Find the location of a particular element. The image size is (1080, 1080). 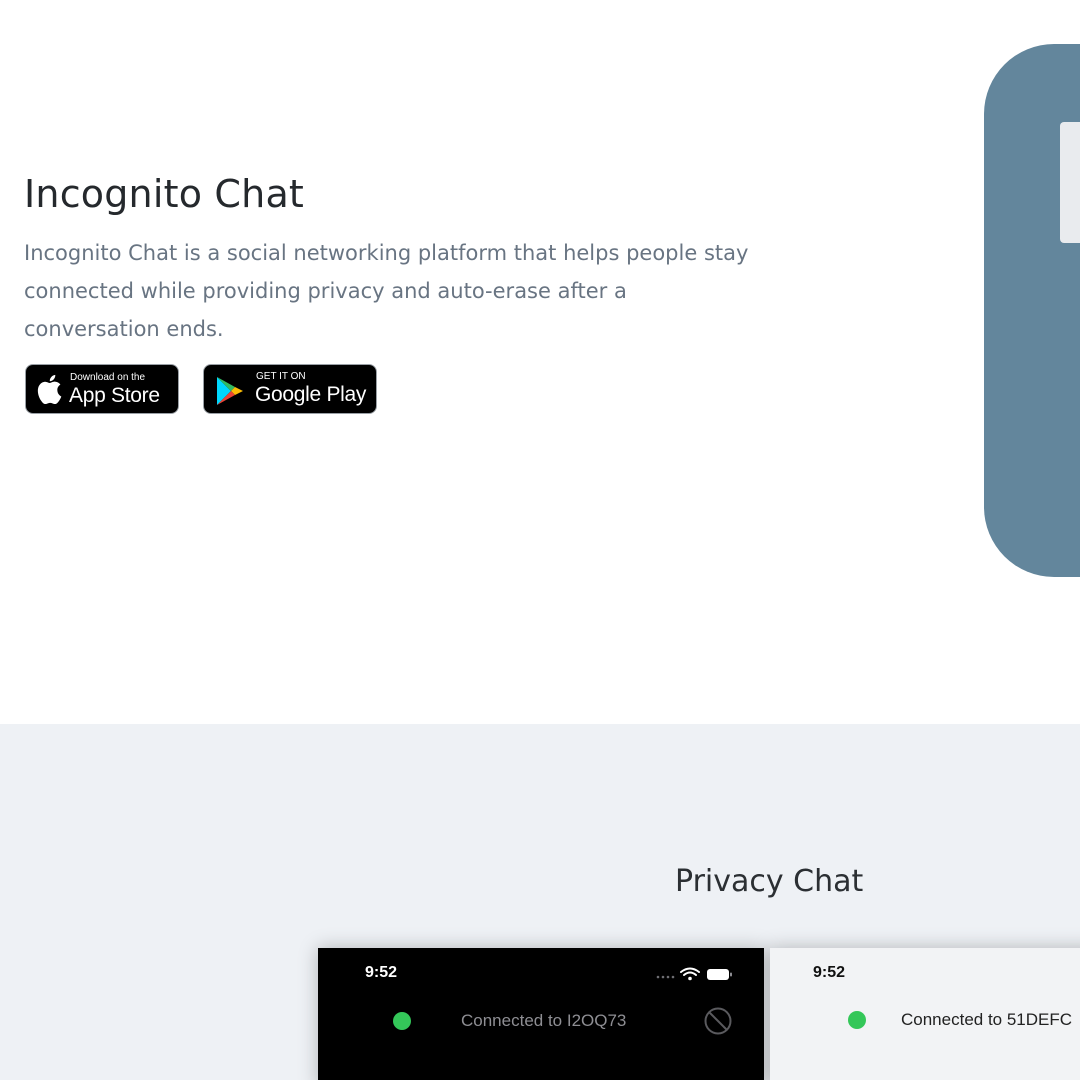

google-play-icon is located at coordinates (230, 393).